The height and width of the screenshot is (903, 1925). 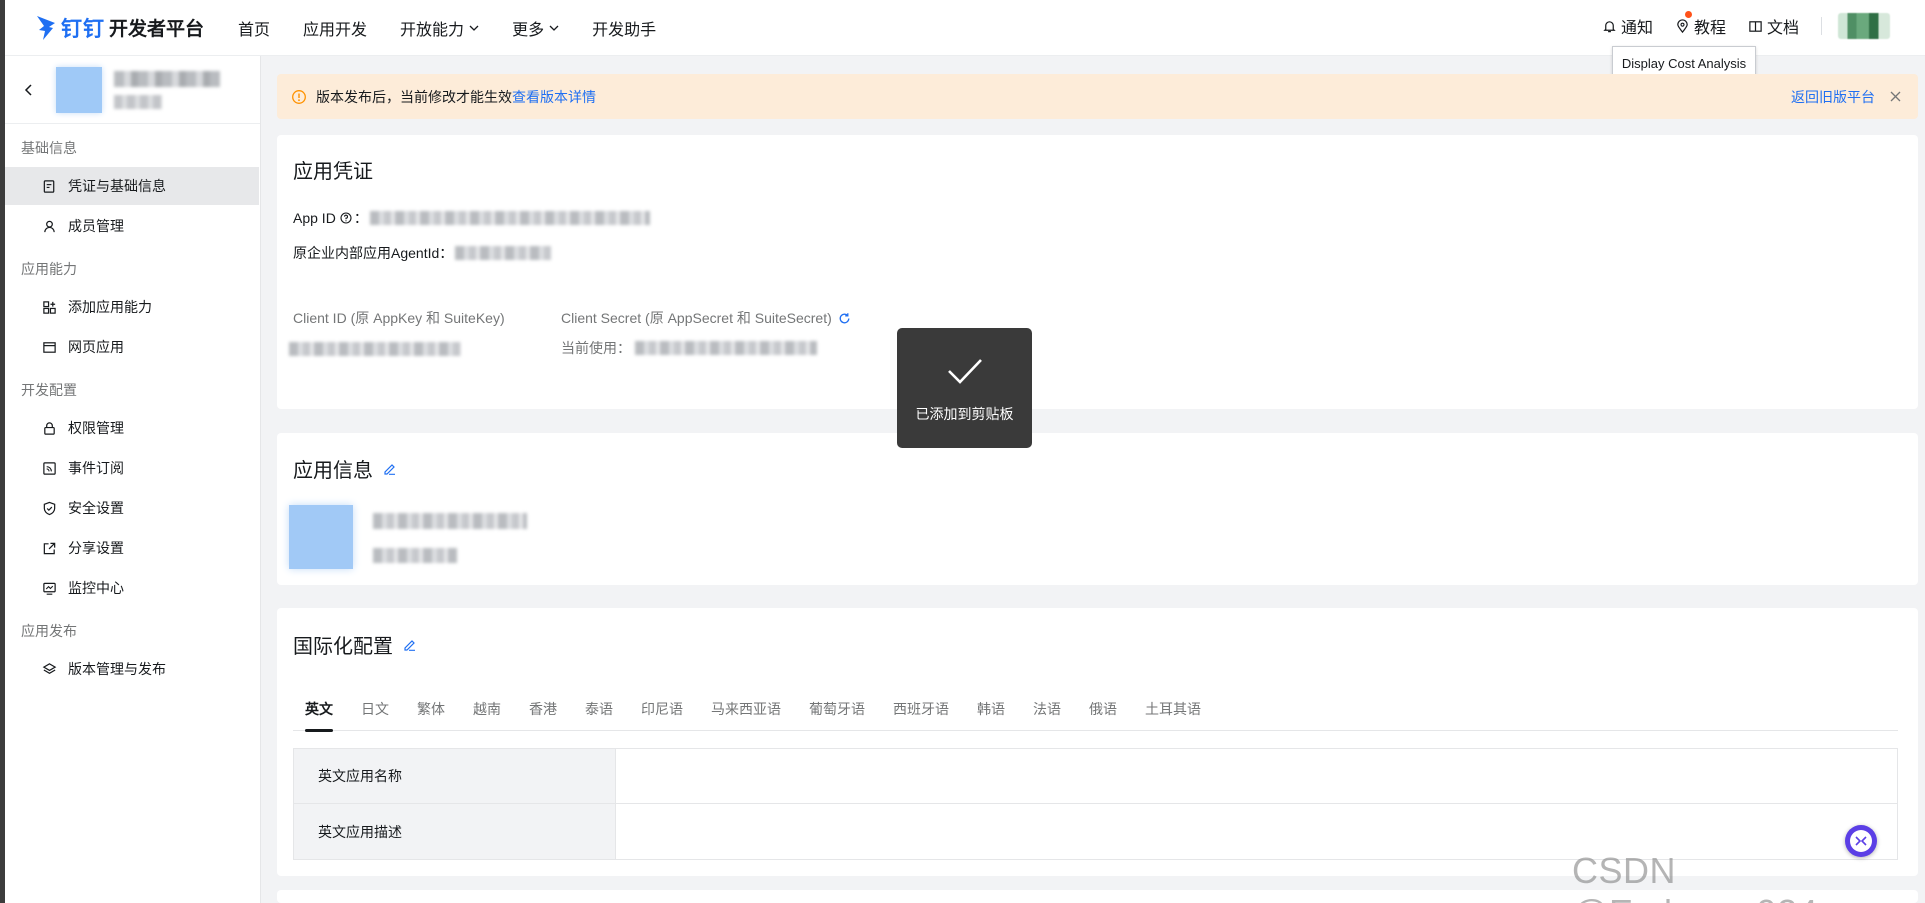 What do you see at coordinates (1173, 709) in the screenshot?
I see `tab-turkish: 土耳其语` at bounding box center [1173, 709].